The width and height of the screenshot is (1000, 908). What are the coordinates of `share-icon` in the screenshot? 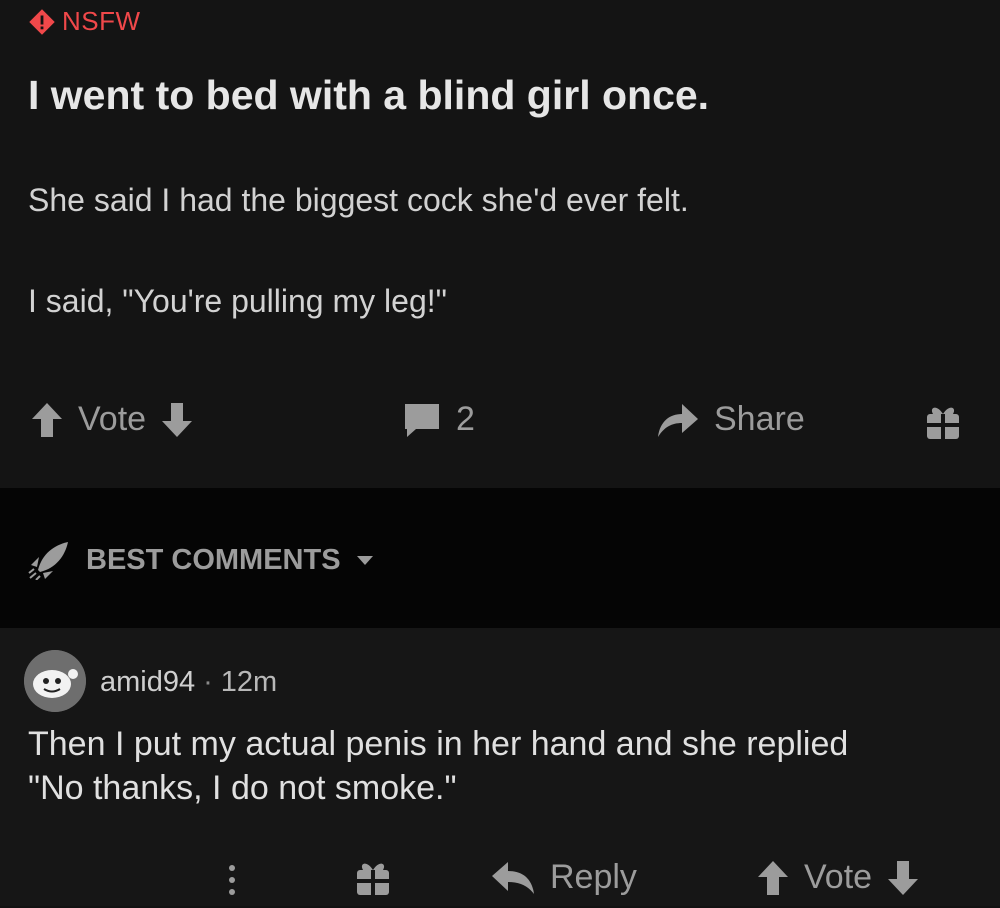 It's located at (678, 420).